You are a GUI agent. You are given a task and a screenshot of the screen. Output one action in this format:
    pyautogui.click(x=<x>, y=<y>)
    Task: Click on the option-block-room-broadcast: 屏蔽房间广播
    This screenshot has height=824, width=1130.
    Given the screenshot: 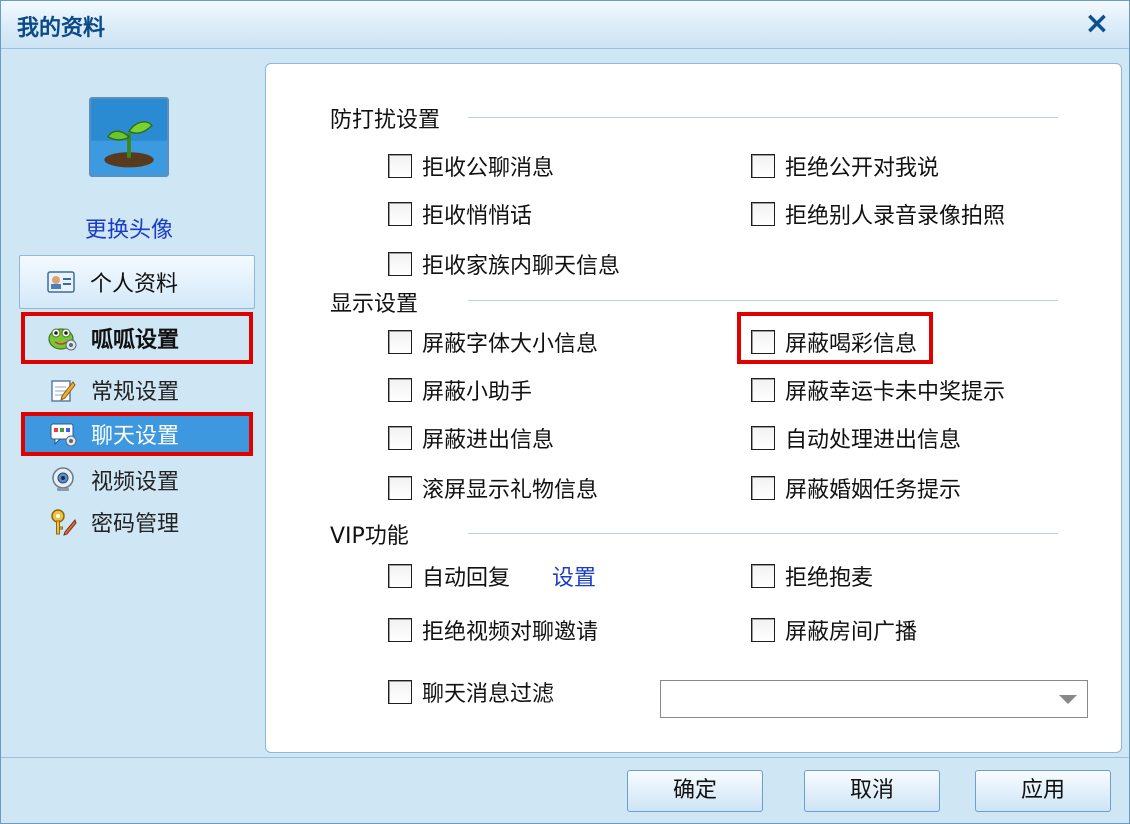 What is the action you would take?
    pyautogui.click(x=834, y=630)
    